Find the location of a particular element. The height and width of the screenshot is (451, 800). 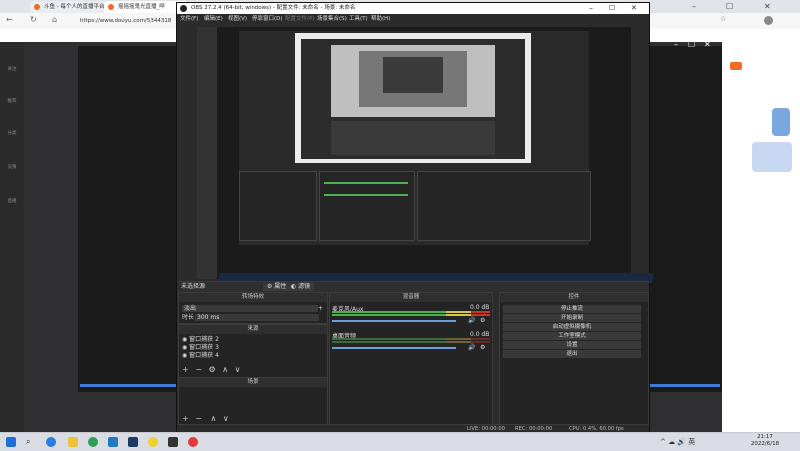

transition-type-select: 淡出 is located at coordinates (250, 308).